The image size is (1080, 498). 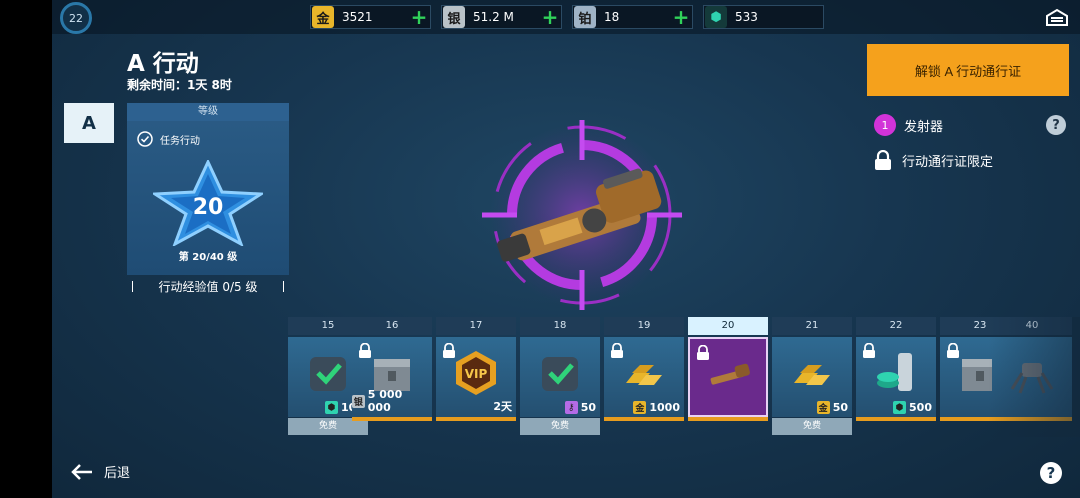 I want to click on tier-tab-a: A, so click(x=89, y=123).